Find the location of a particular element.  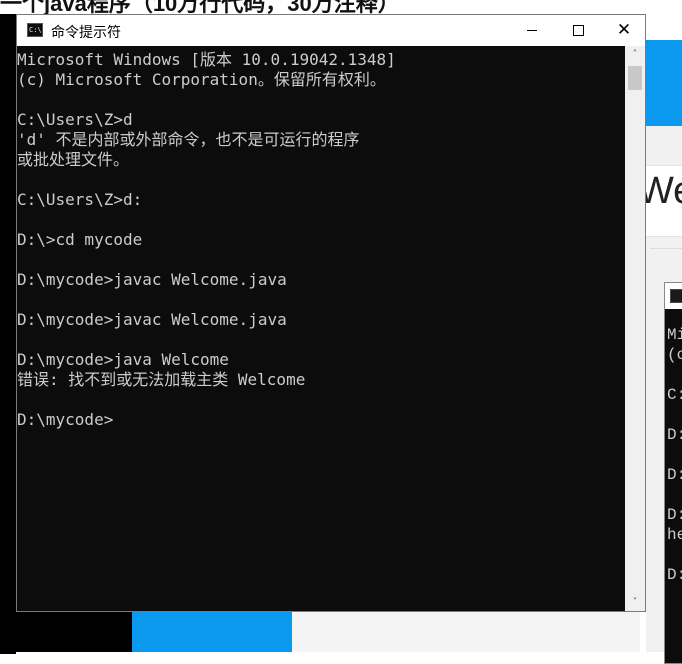

maximize-icon is located at coordinates (578, 30).